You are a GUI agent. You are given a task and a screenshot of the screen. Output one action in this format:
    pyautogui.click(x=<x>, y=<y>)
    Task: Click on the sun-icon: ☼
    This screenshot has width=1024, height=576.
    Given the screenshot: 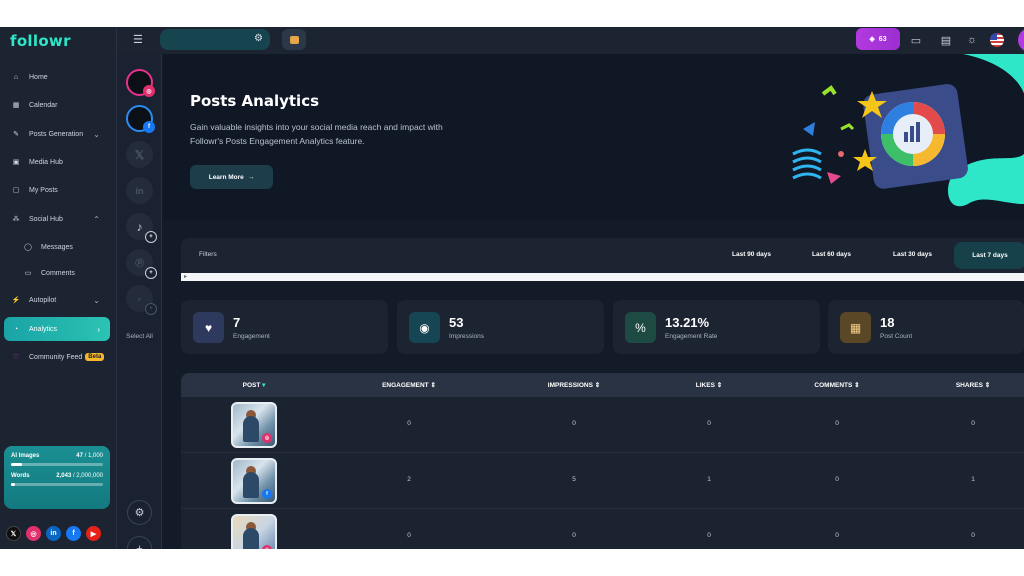 What is the action you would take?
    pyautogui.click(x=972, y=40)
    